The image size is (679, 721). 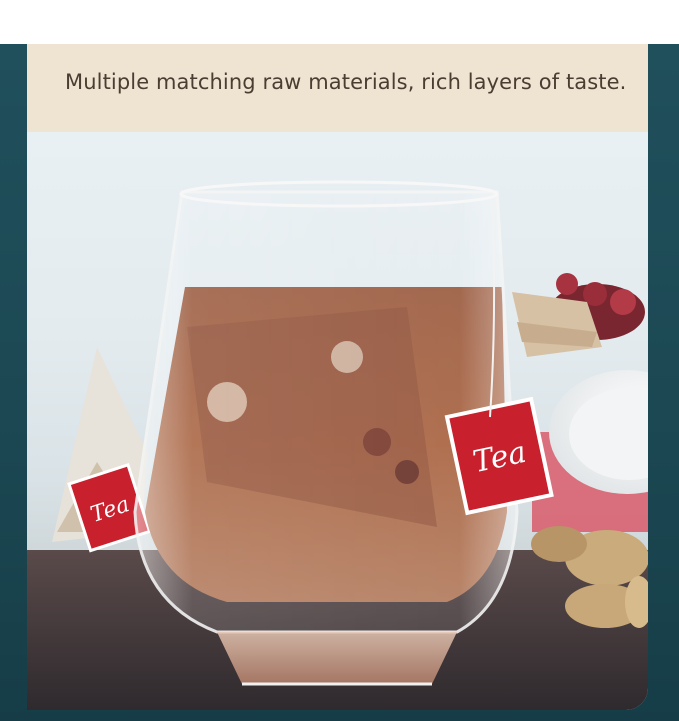 What do you see at coordinates (337, 658) in the screenshot?
I see `glass-base` at bounding box center [337, 658].